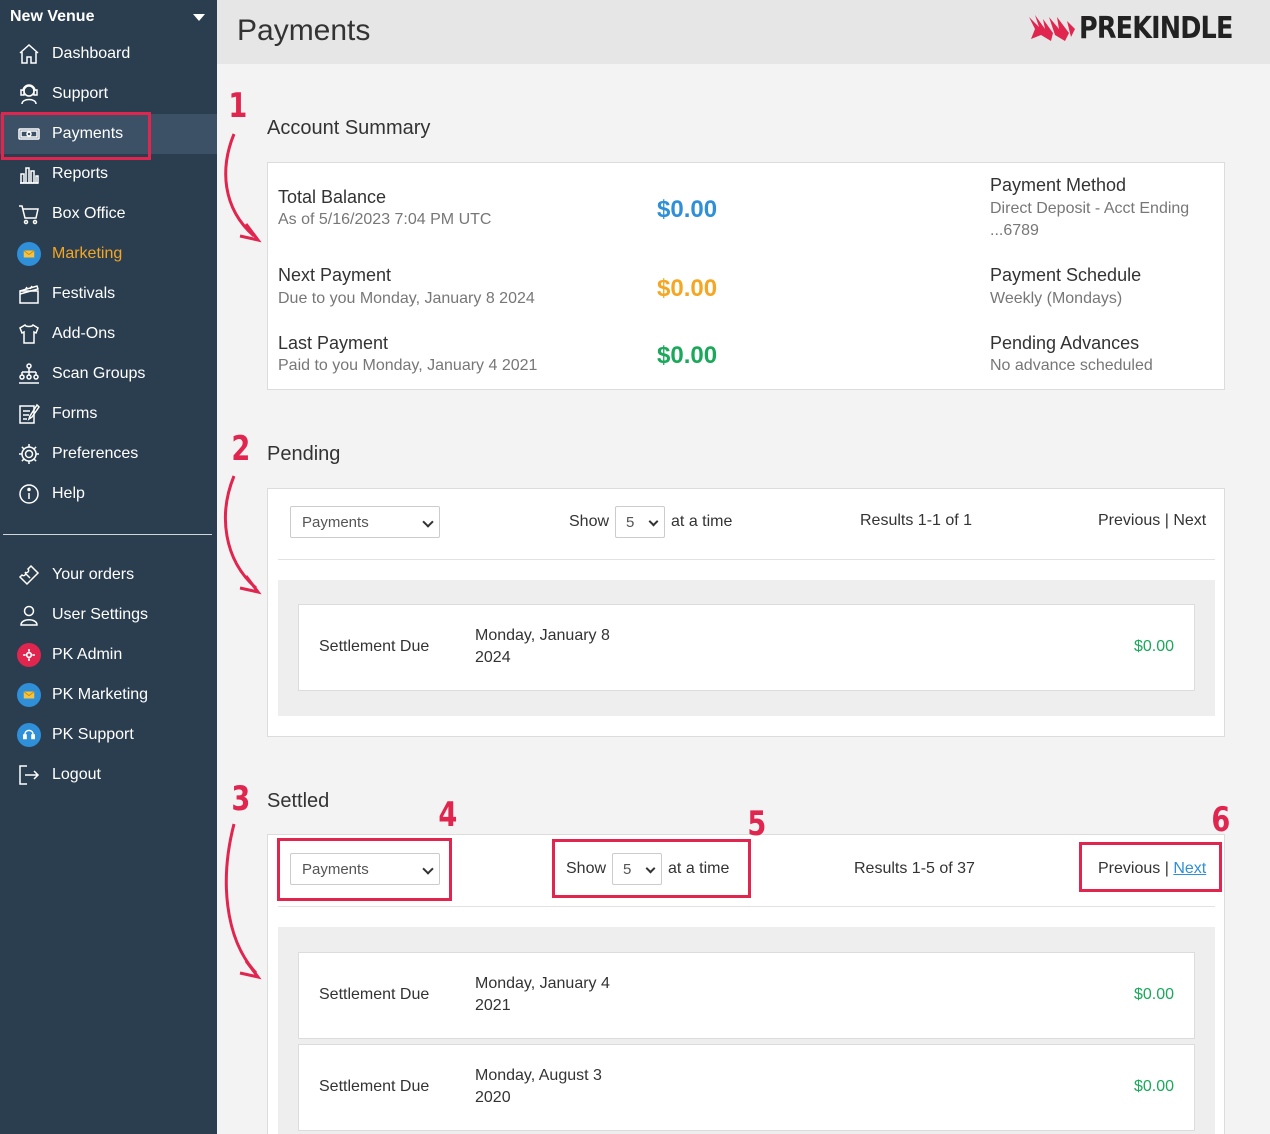 Image resolution: width=1270 pixels, height=1134 pixels. What do you see at coordinates (91, 53) in the screenshot?
I see `sidebar-item-label: Dashboard` at bounding box center [91, 53].